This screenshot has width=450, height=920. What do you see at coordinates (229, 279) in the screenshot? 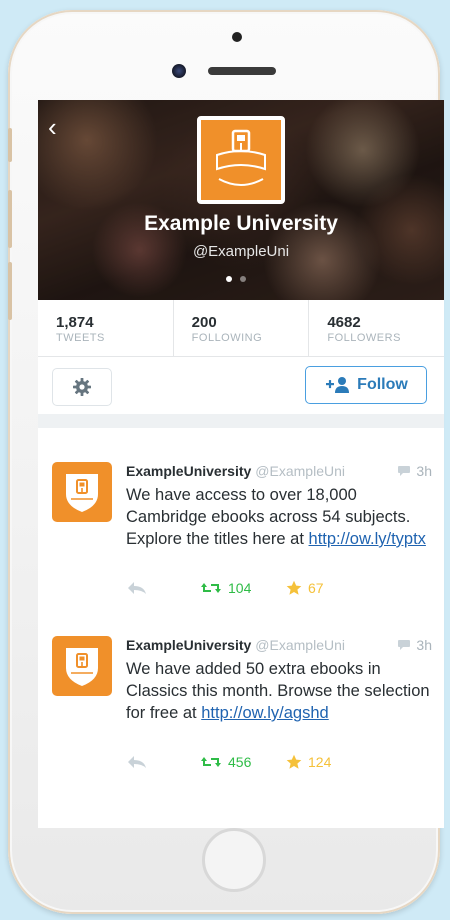
I see `page-dot-active` at bounding box center [229, 279].